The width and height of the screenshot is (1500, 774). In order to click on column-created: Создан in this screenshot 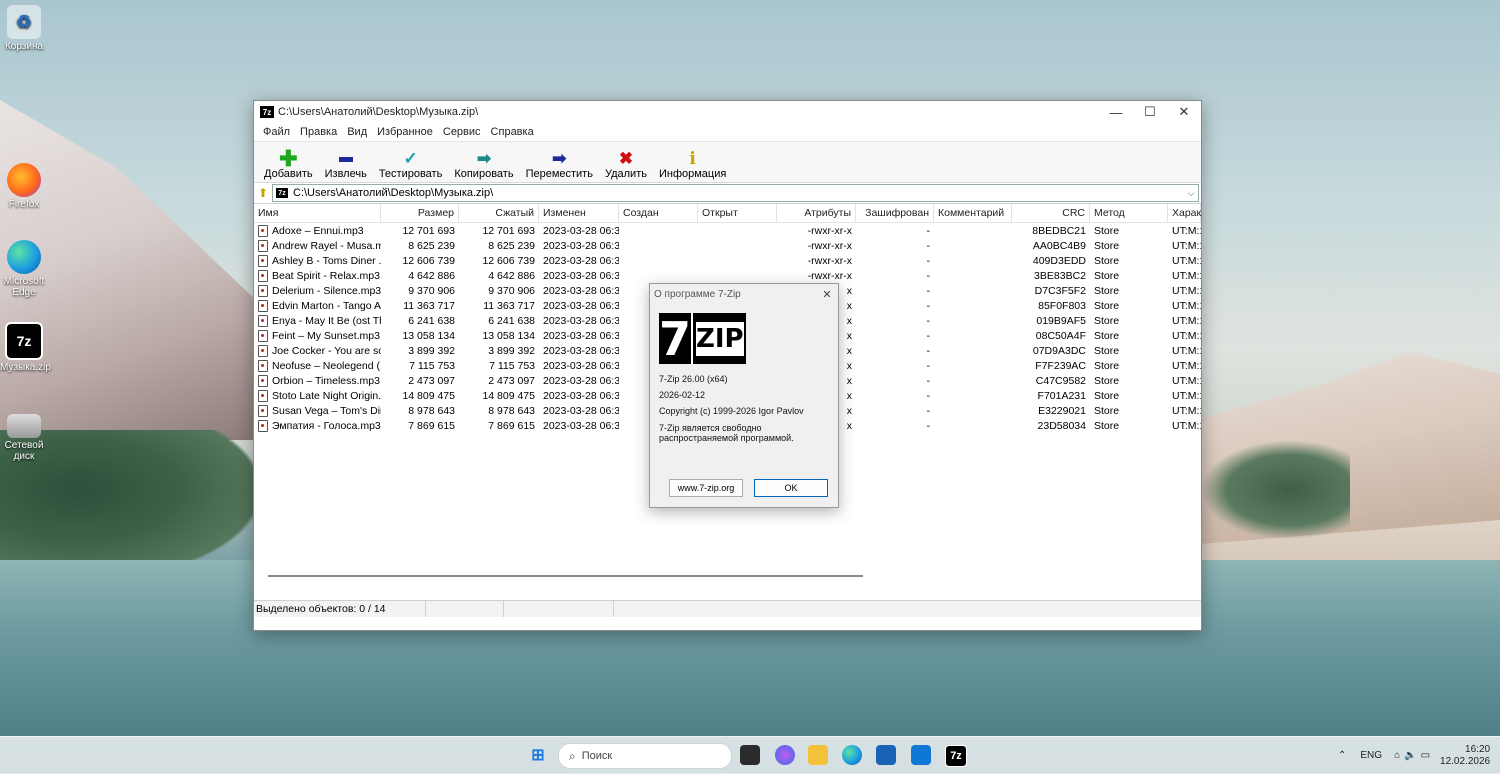, I will do `click(658, 213)`.